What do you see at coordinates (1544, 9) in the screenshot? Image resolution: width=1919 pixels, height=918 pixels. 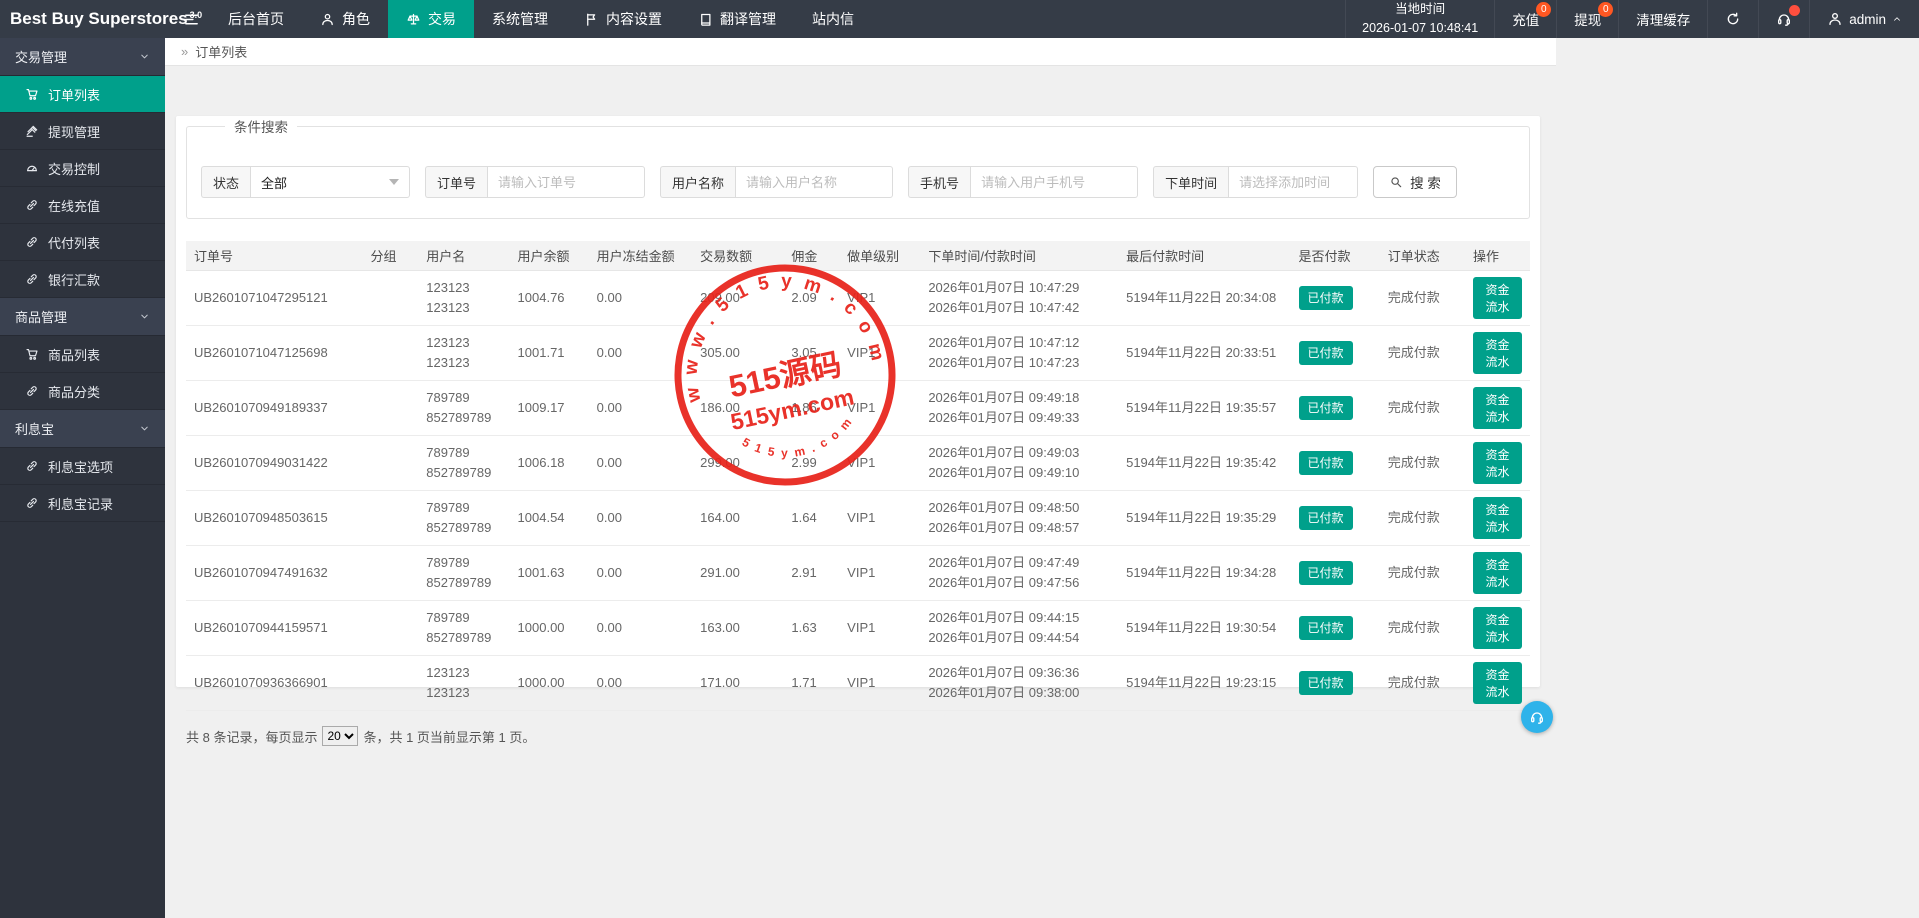 I see `recharge-badge: 0` at bounding box center [1544, 9].